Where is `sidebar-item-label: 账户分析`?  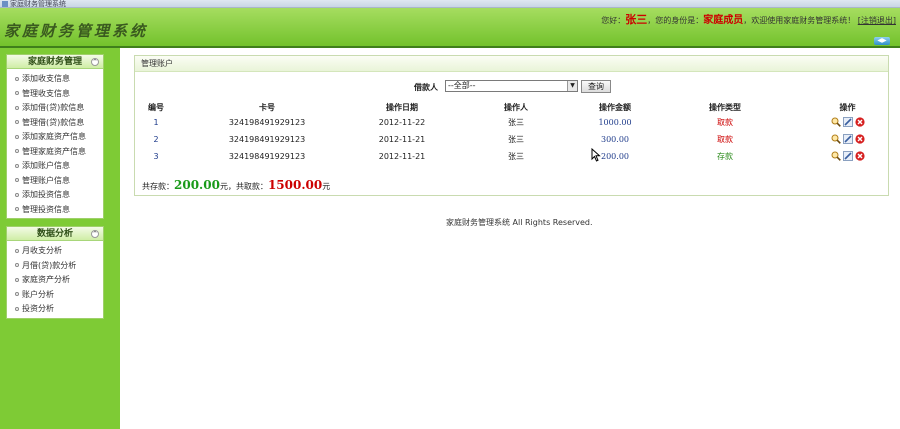
sidebar-item-label: 账户分析 is located at coordinates (38, 294).